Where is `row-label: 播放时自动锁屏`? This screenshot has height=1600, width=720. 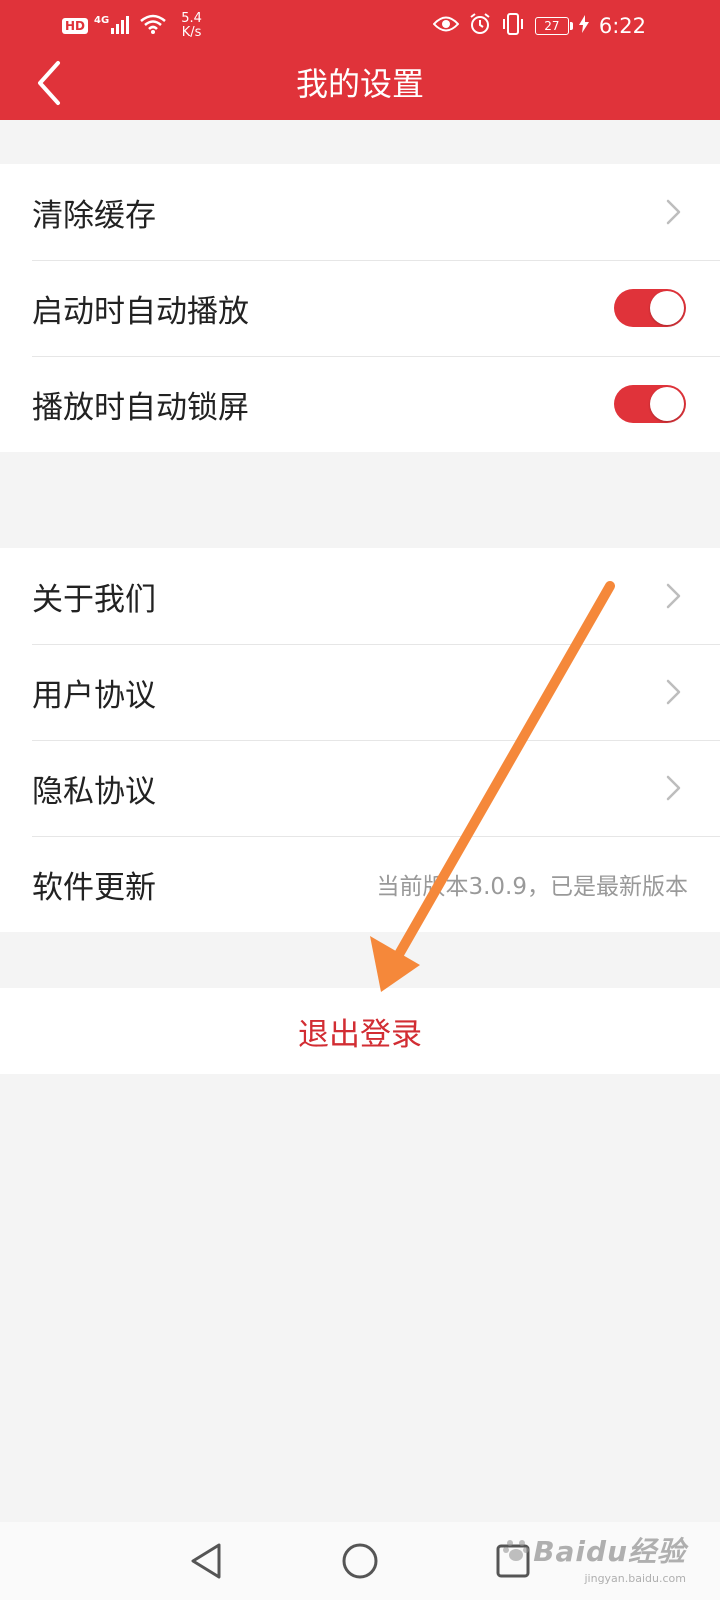
row-label: 播放时自动锁屏 is located at coordinates (140, 407).